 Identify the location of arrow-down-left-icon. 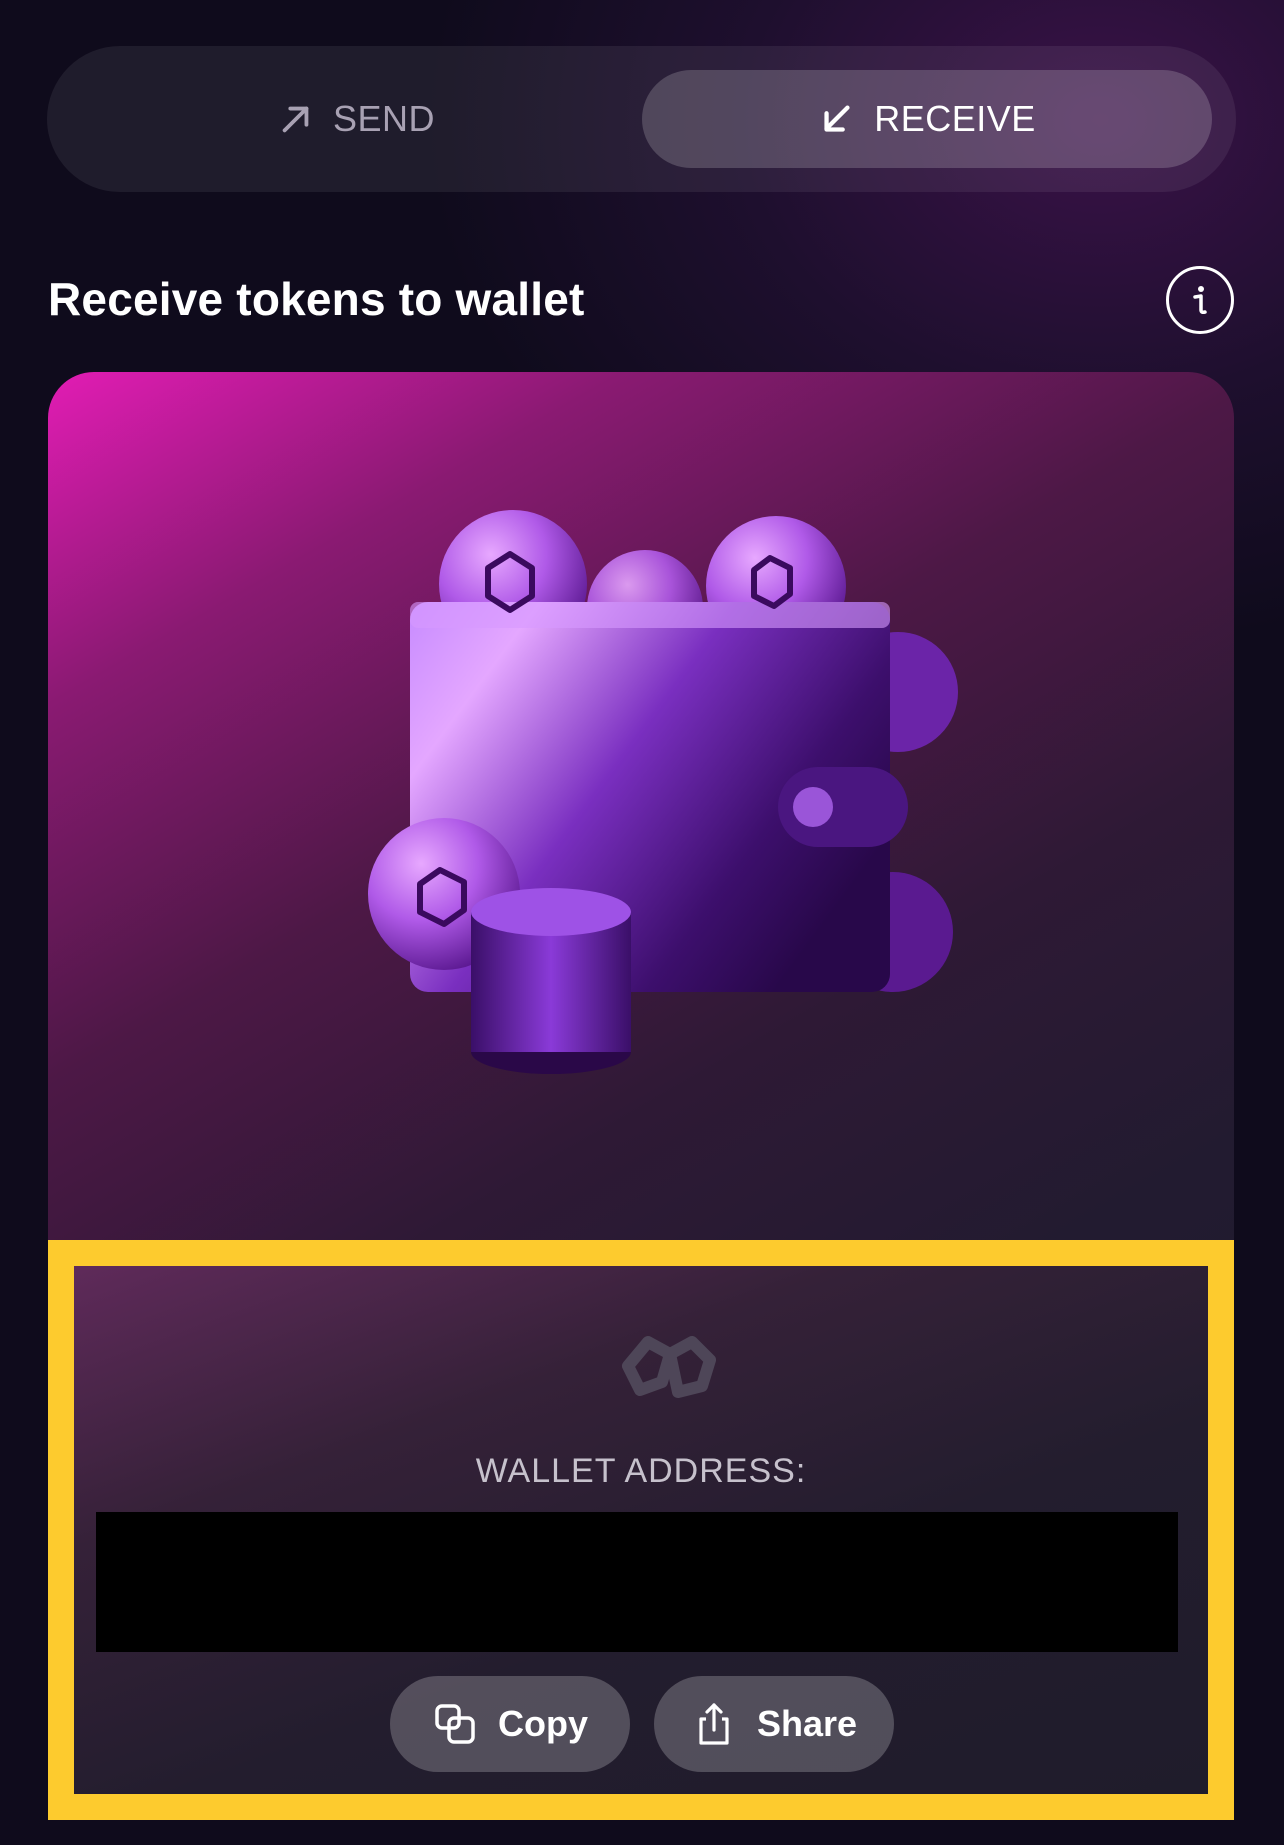
(837, 118).